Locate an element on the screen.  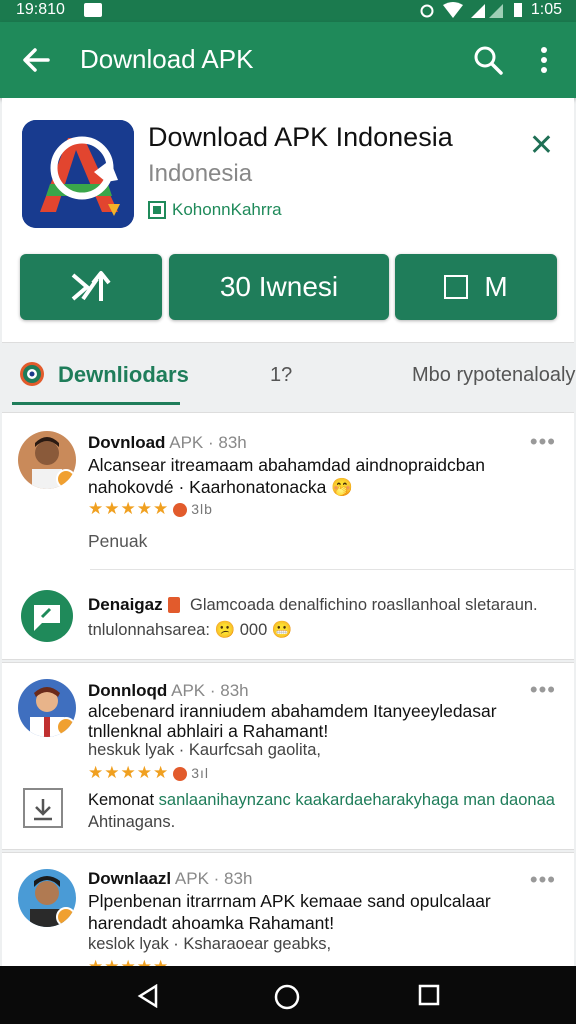
review-text-line: keslok lyak · Ksharaoear geabks, is located at coordinates (210, 944).